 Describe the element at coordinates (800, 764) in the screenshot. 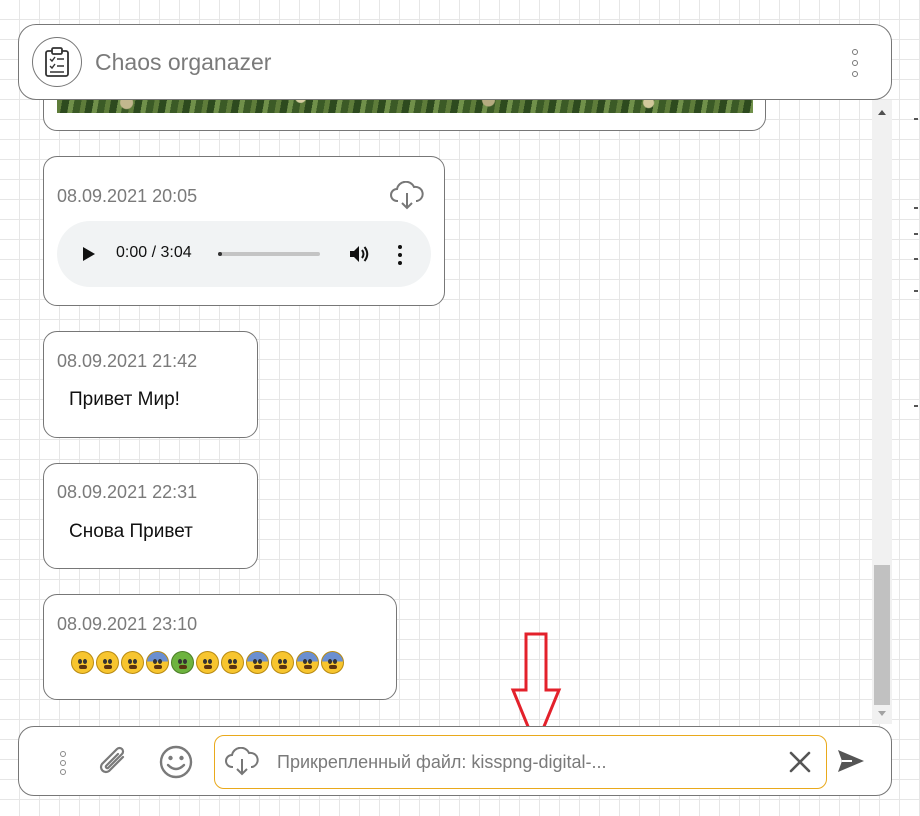

I see `close-icon` at that location.